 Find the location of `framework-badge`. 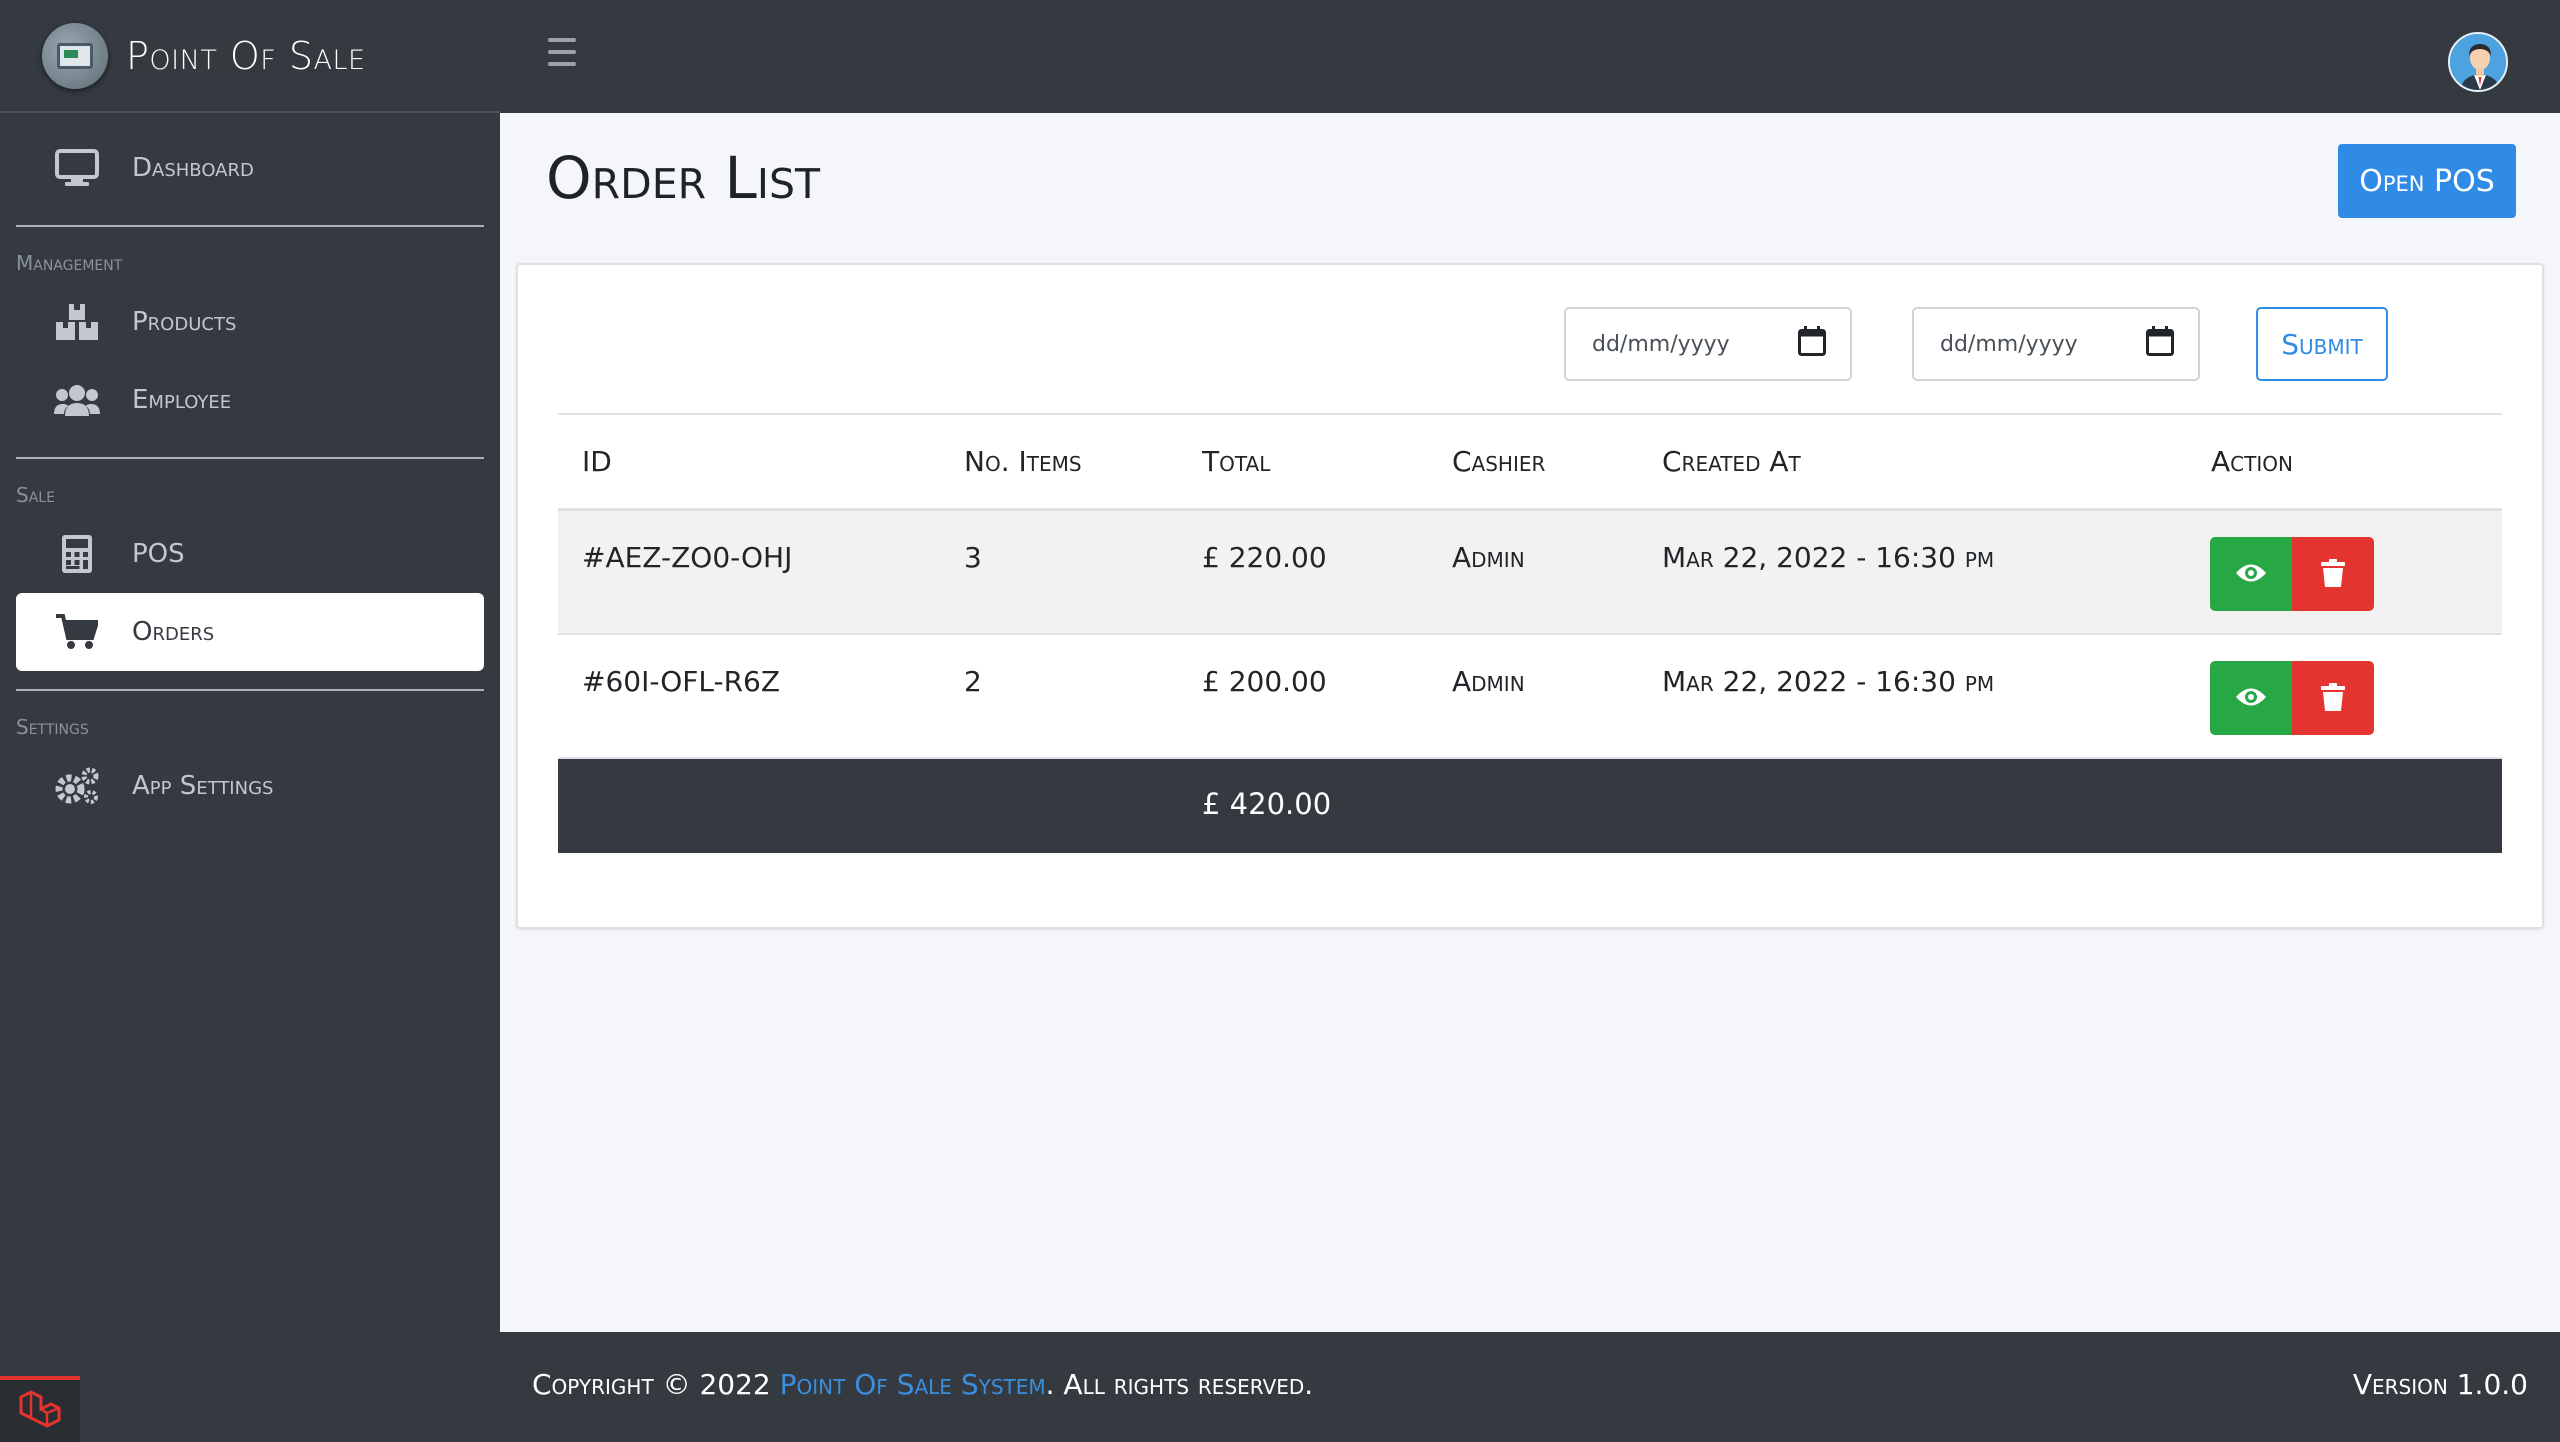

framework-badge is located at coordinates (40, 1409).